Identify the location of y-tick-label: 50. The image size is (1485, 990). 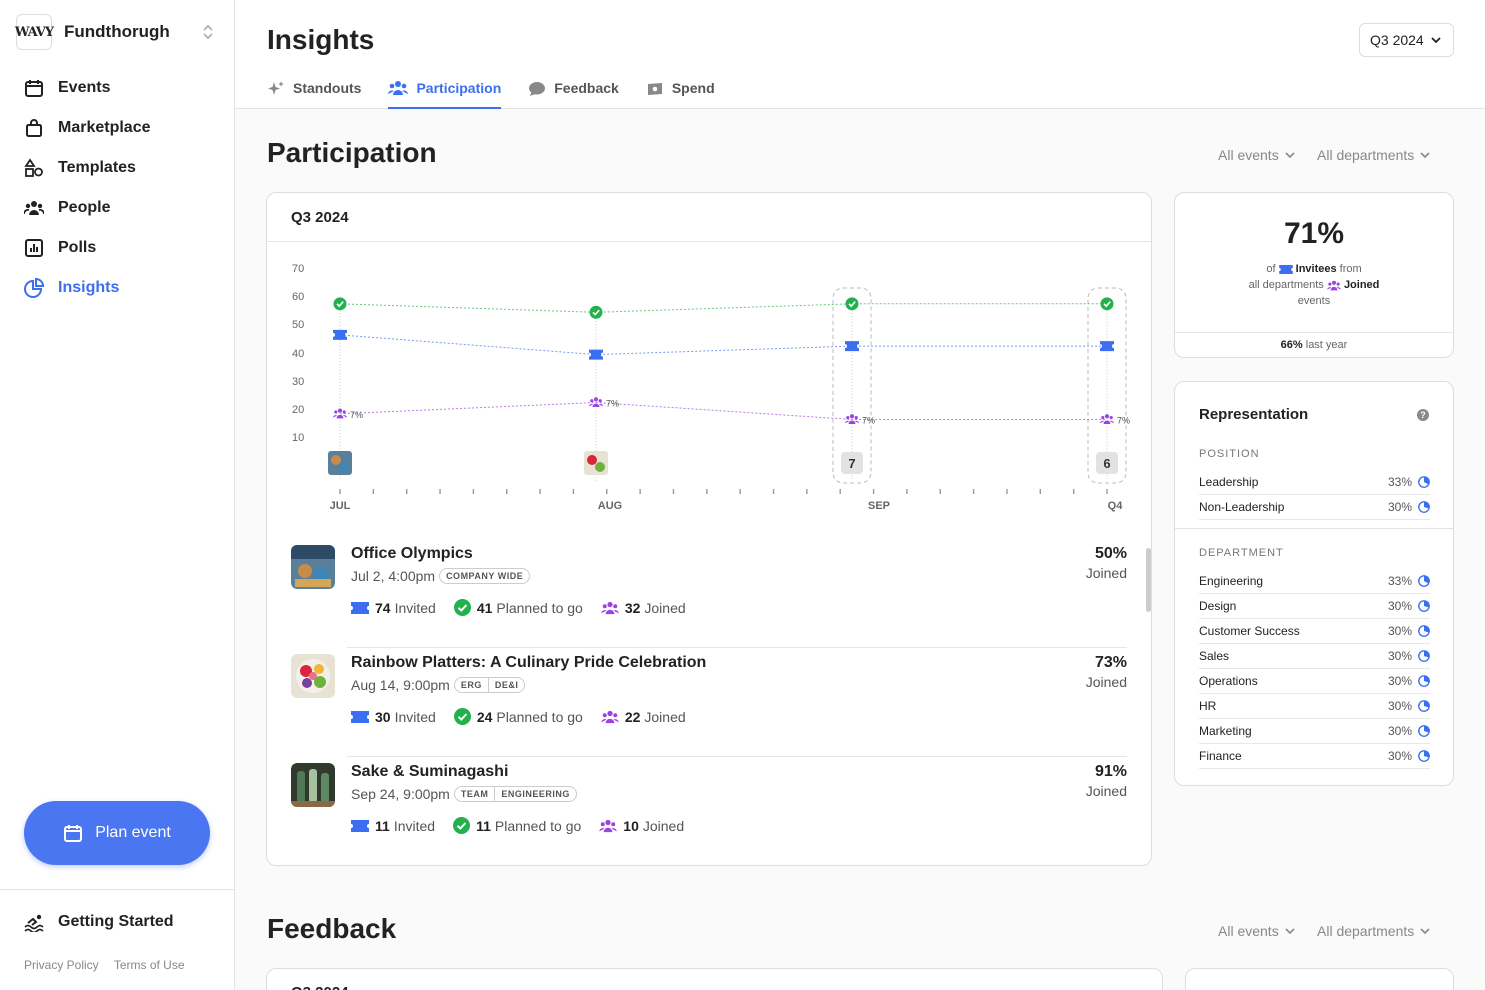
(298, 325).